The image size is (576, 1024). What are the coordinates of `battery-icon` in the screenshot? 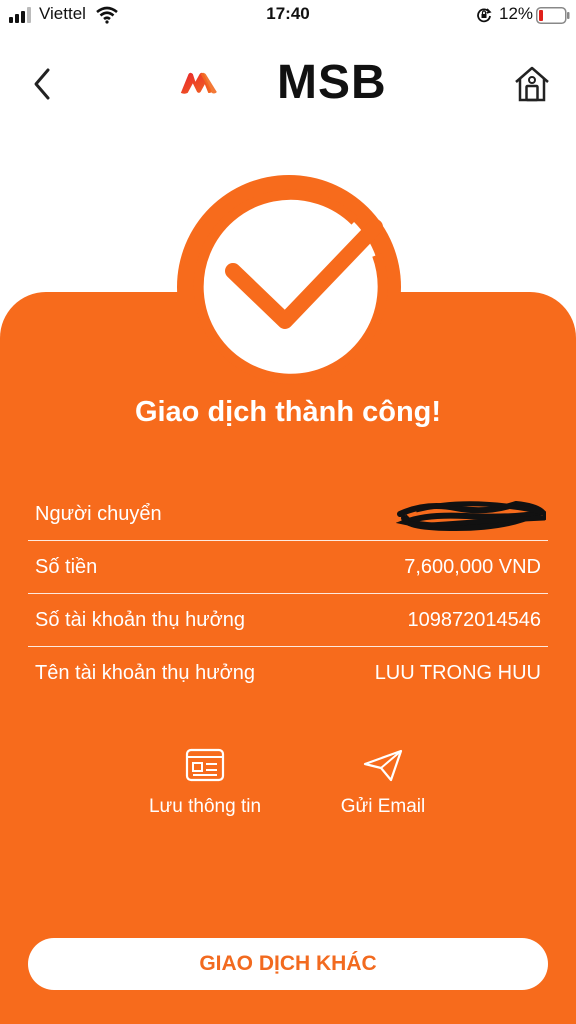 It's located at (553, 15).